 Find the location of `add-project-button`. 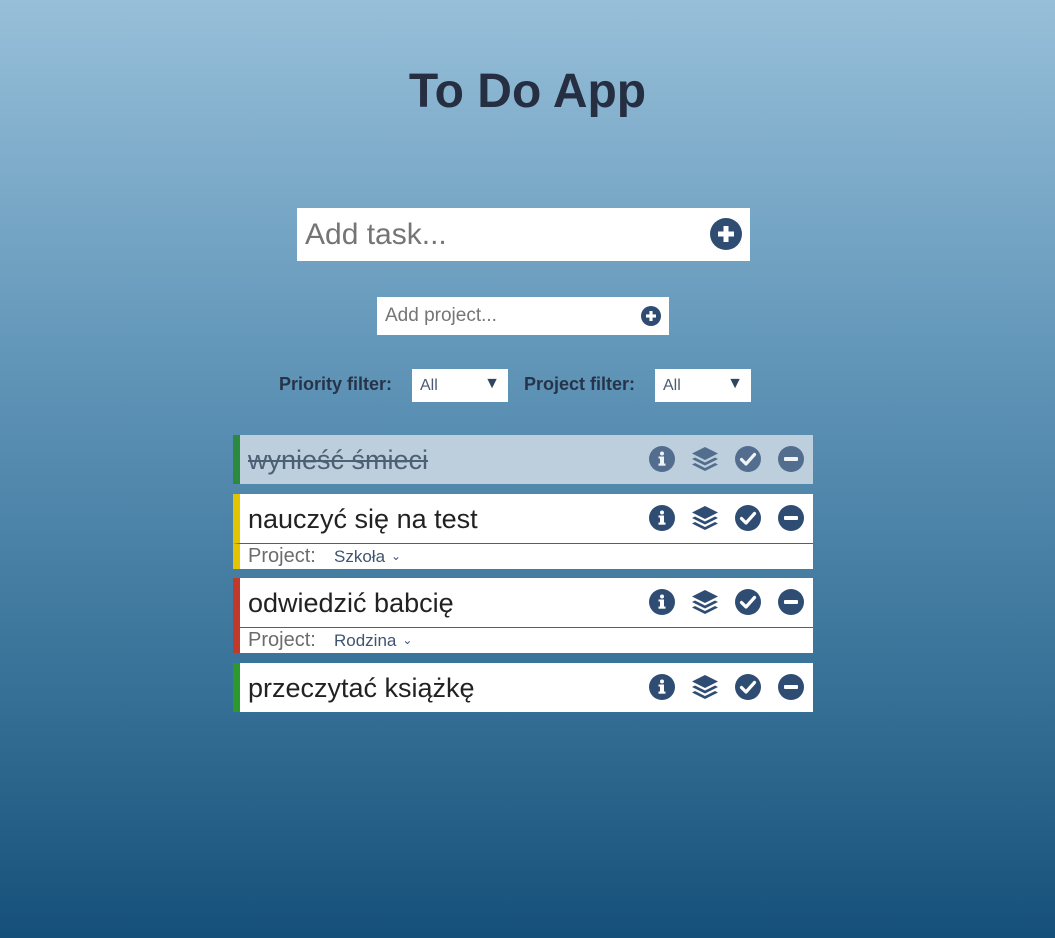

add-project-button is located at coordinates (651, 316).